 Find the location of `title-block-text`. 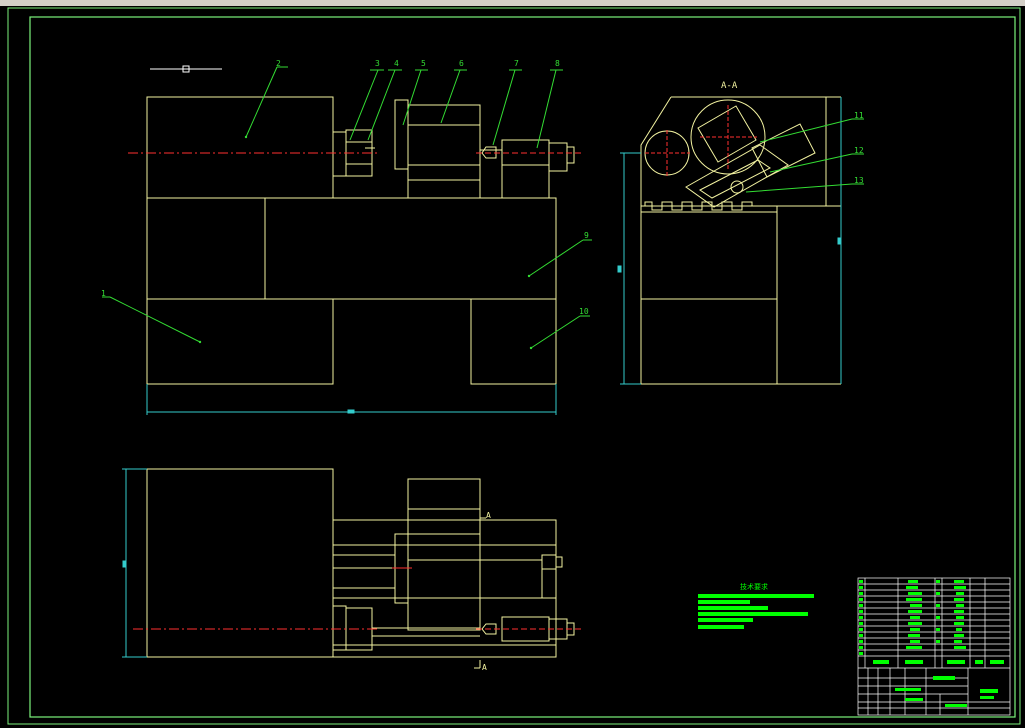

title-block-text is located at coordinates (938, 643).